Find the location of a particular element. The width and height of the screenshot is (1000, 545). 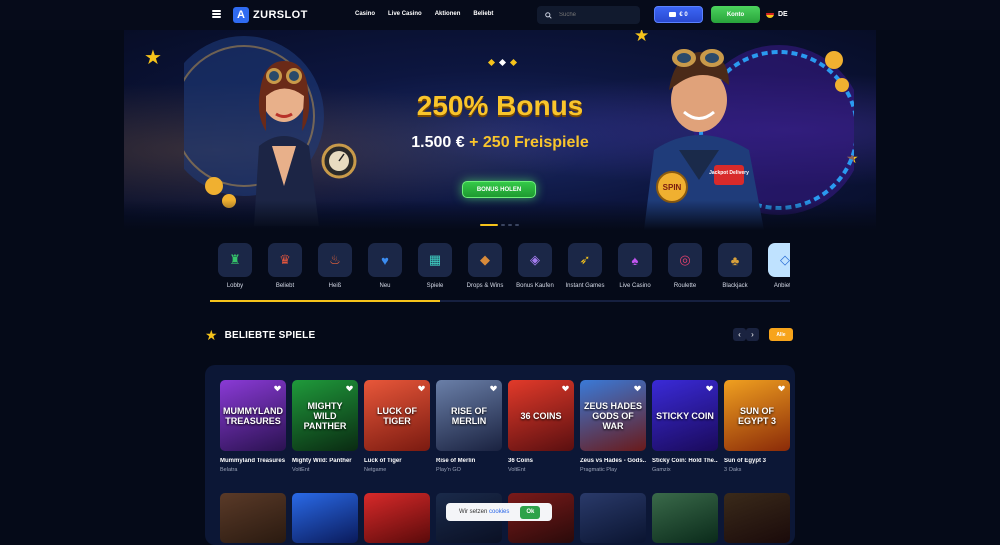

game-thumbnail: 36 COINS is located at coordinates (541, 415).